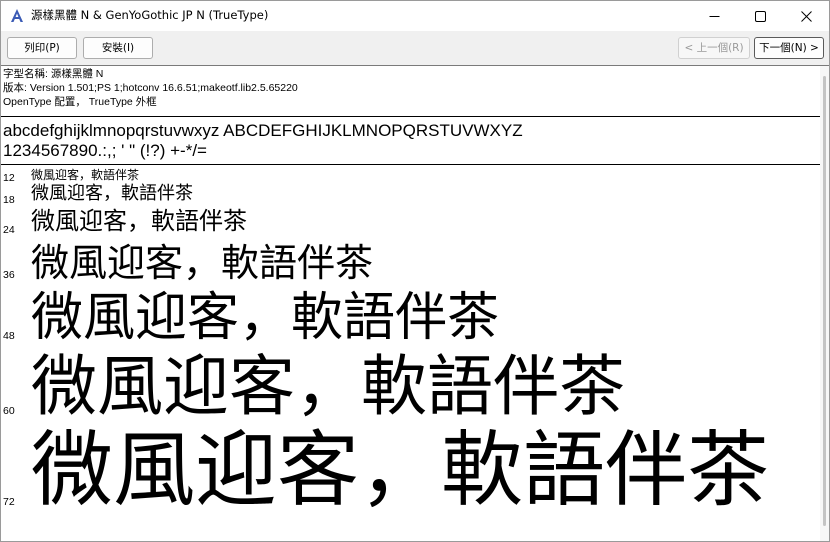 The width and height of the screenshot is (830, 542). What do you see at coordinates (9, 411) in the screenshot?
I see `size-label: 60` at bounding box center [9, 411].